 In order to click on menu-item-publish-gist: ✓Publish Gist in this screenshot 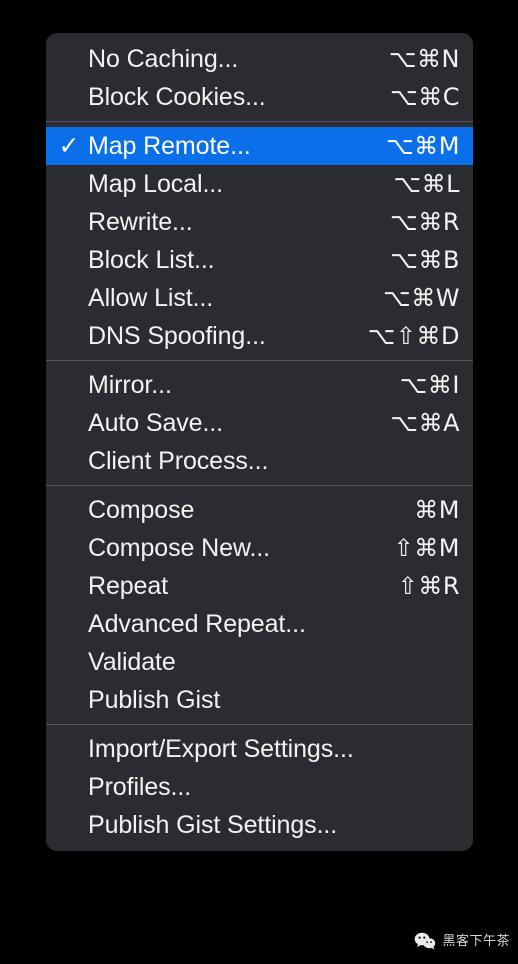, I will do `click(259, 700)`.